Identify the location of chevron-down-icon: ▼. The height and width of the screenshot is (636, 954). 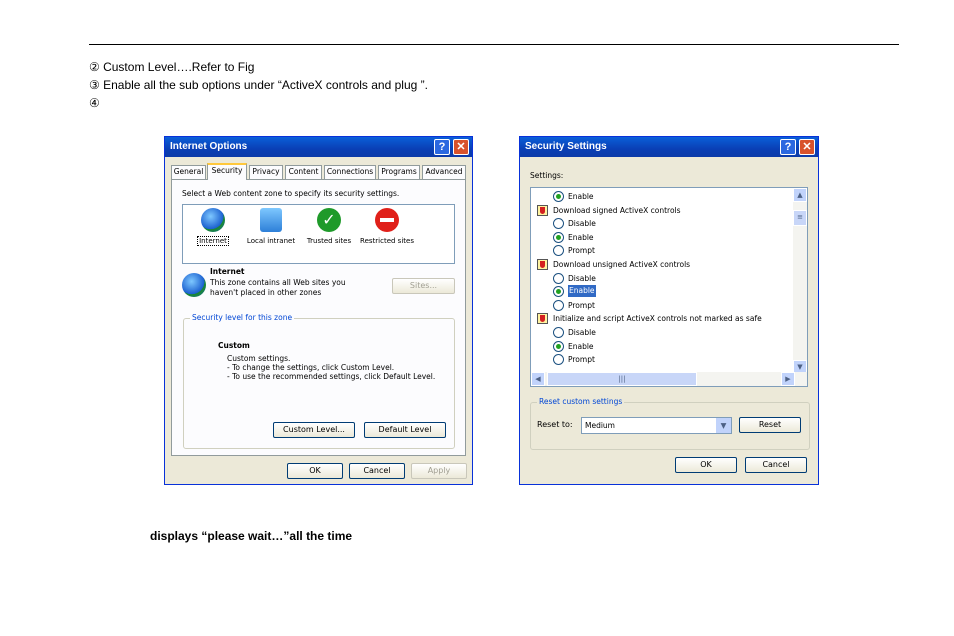
(723, 425).